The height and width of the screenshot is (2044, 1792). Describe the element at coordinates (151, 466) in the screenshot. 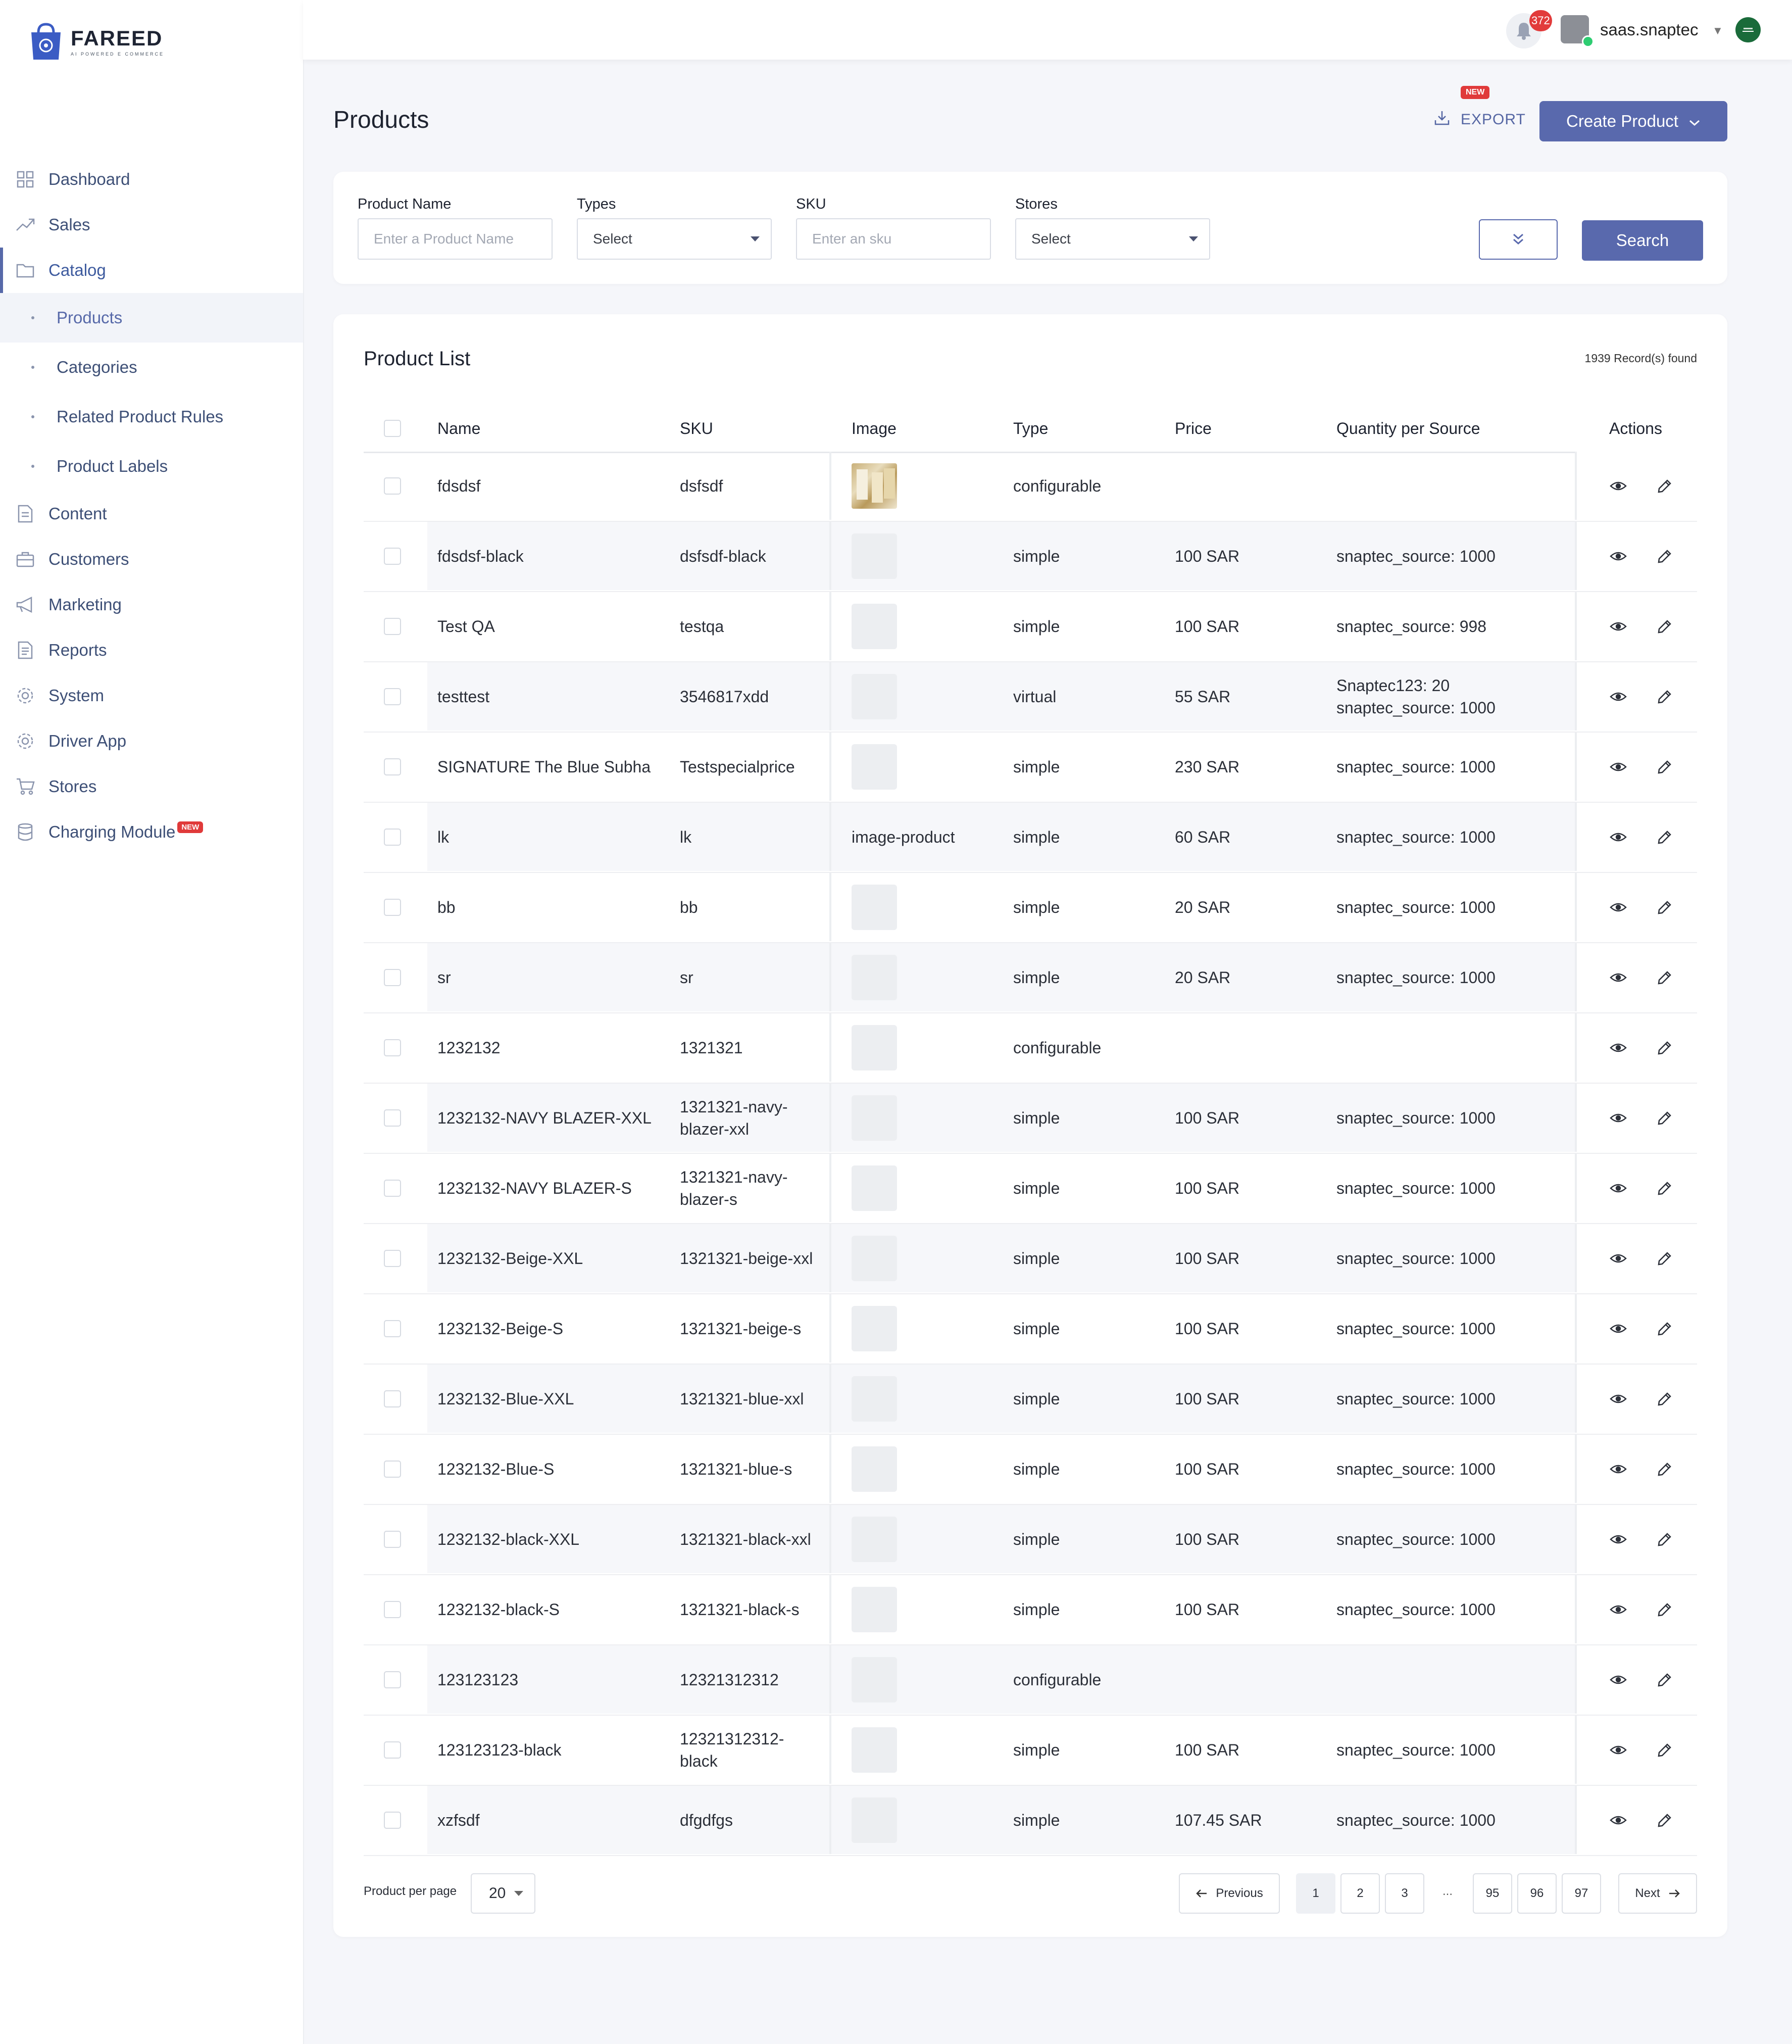

I see `sidebar-subitem-product-labels: Product Labels` at that location.